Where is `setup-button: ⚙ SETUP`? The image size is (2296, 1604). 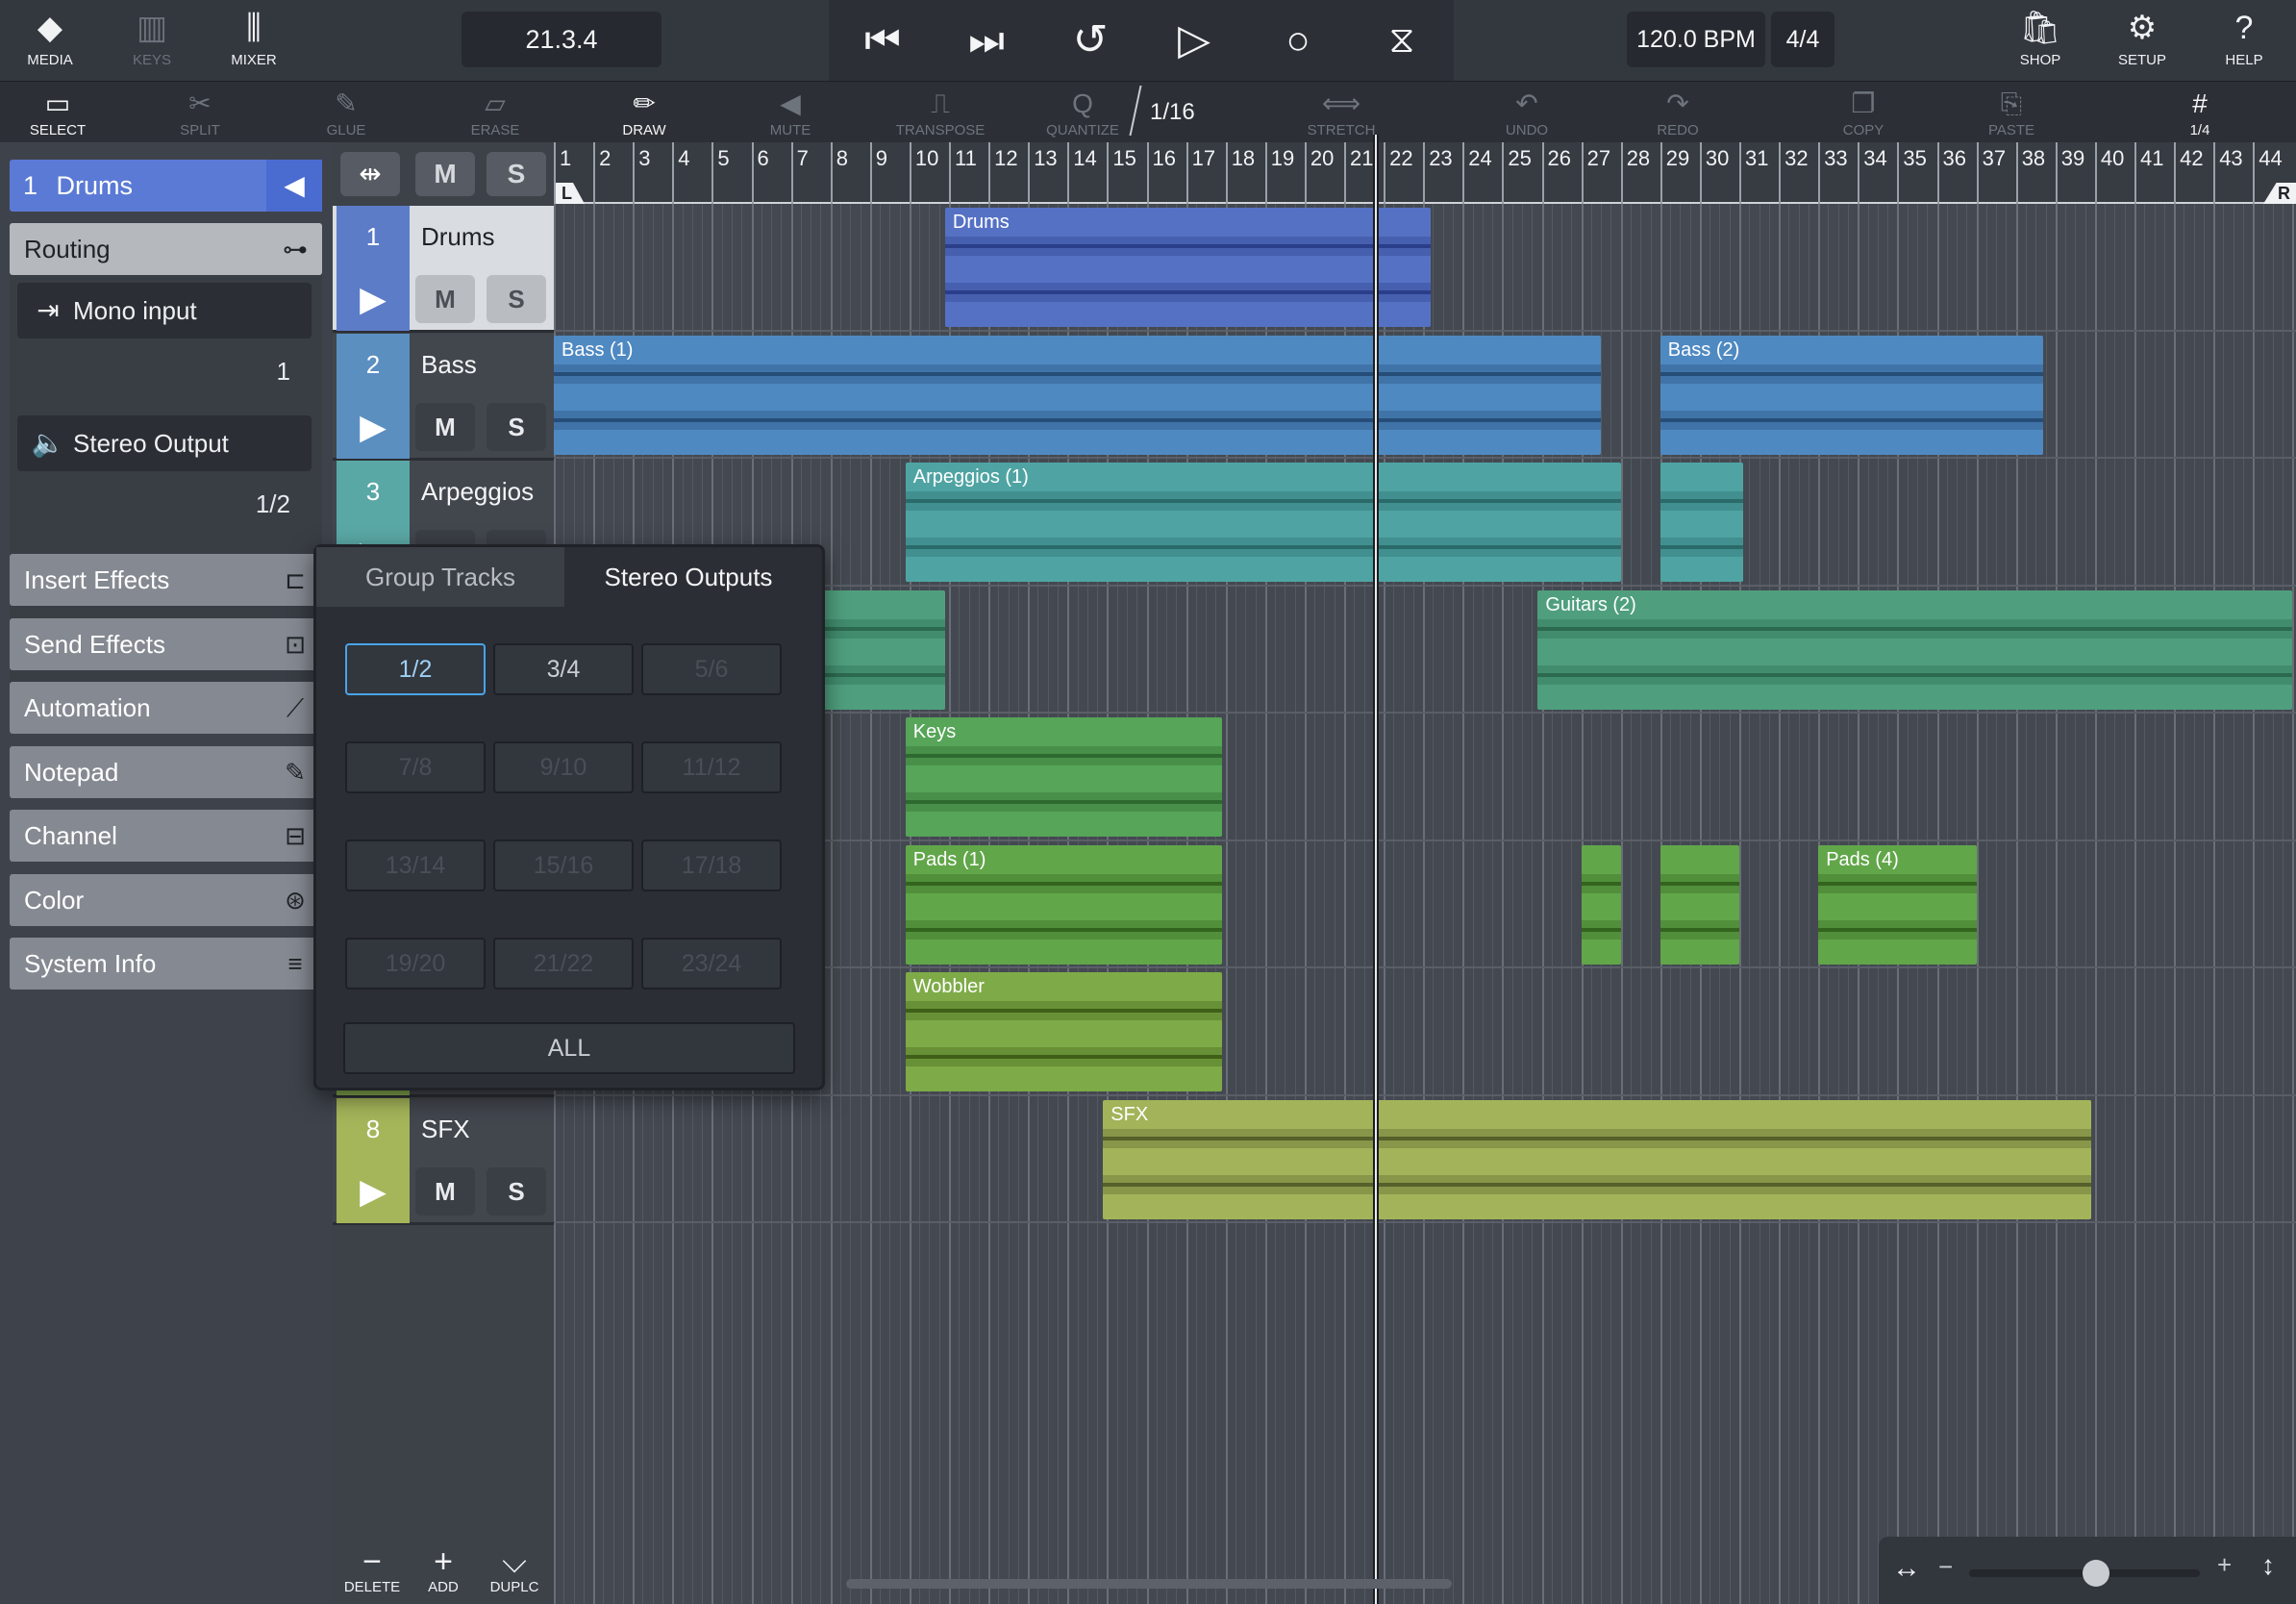 setup-button: ⚙ SETUP is located at coordinates (2142, 40).